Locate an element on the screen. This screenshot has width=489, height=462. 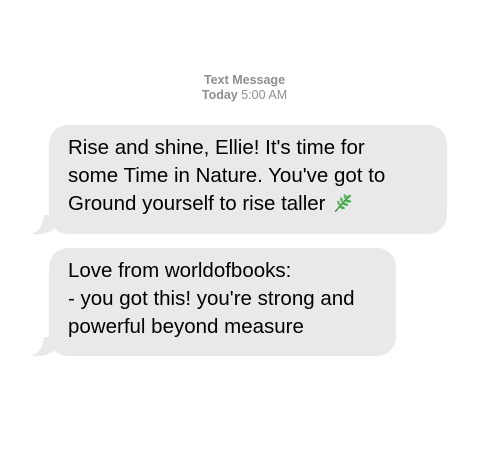
message-text-line: - you got this! you're strong and is located at coordinates (211, 298).